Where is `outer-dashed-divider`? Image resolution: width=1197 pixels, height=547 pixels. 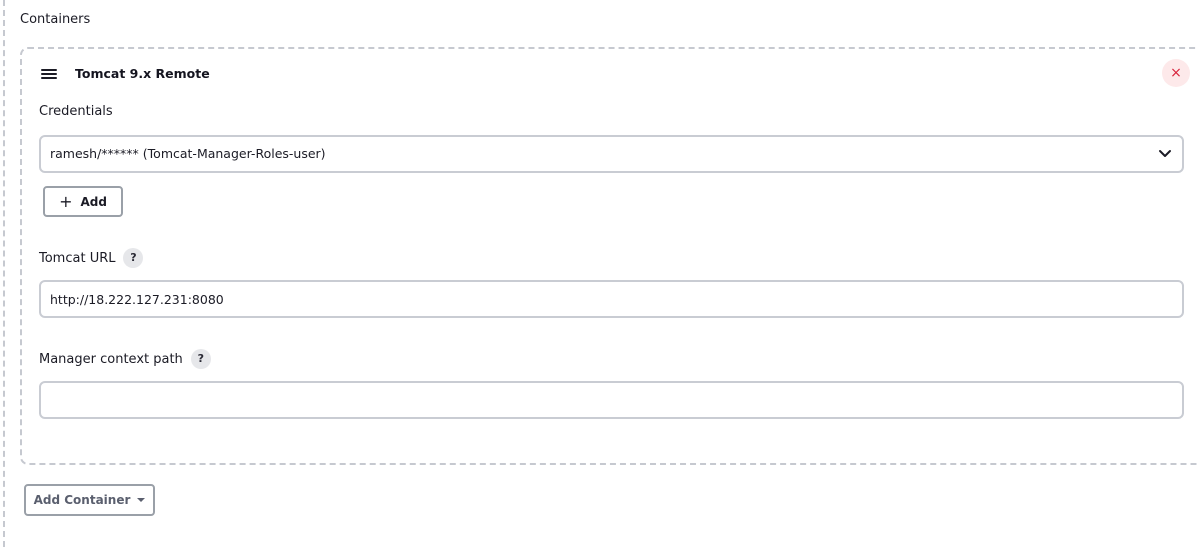 outer-dashed-divider is located at coordinates (4, 273).